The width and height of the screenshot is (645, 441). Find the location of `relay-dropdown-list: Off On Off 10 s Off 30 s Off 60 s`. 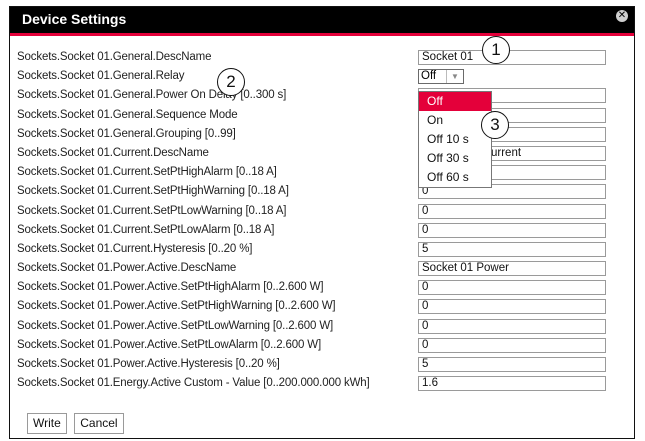

relay-dropdown-list: Off On Off 10 s Off 30 s Off 60 s is located at coordinates (455, 139).